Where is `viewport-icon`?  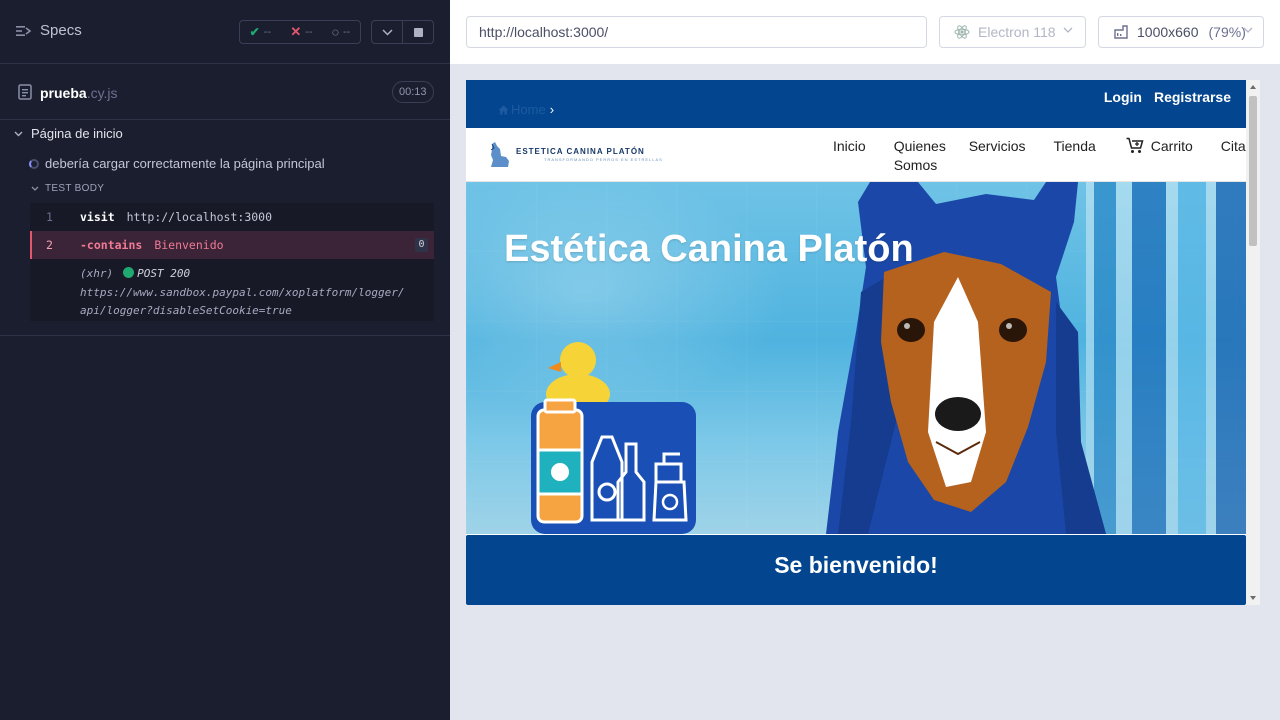 viewport-icon is located at coordinates (1121, 32).